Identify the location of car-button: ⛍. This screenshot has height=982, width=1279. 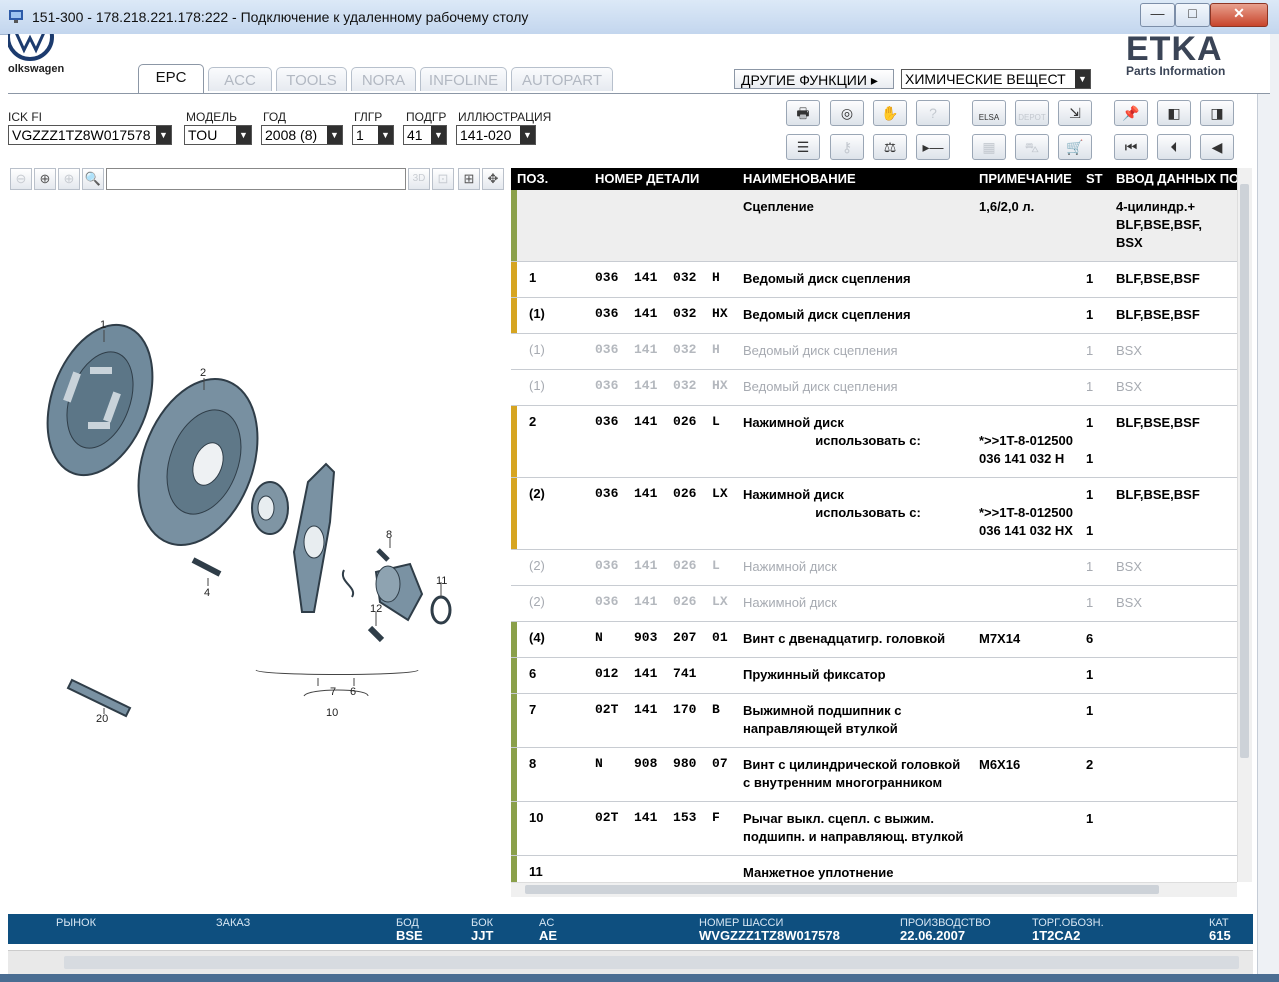
(1032, 147).